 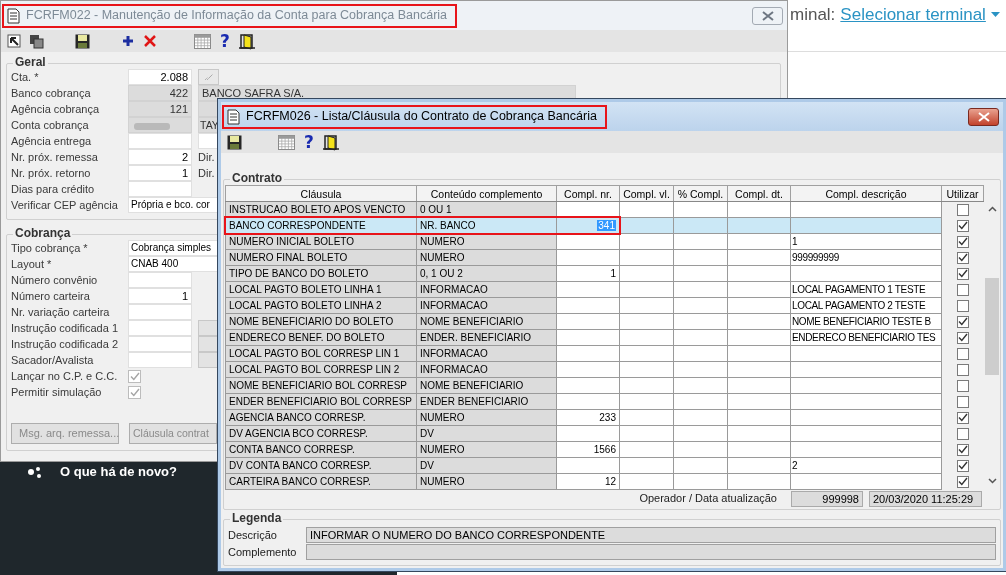 What do you see at coordinates (173, 248) in the screenshot?
I see `dropdown-field: Cobrança simples` at bounding box center [173, 248].